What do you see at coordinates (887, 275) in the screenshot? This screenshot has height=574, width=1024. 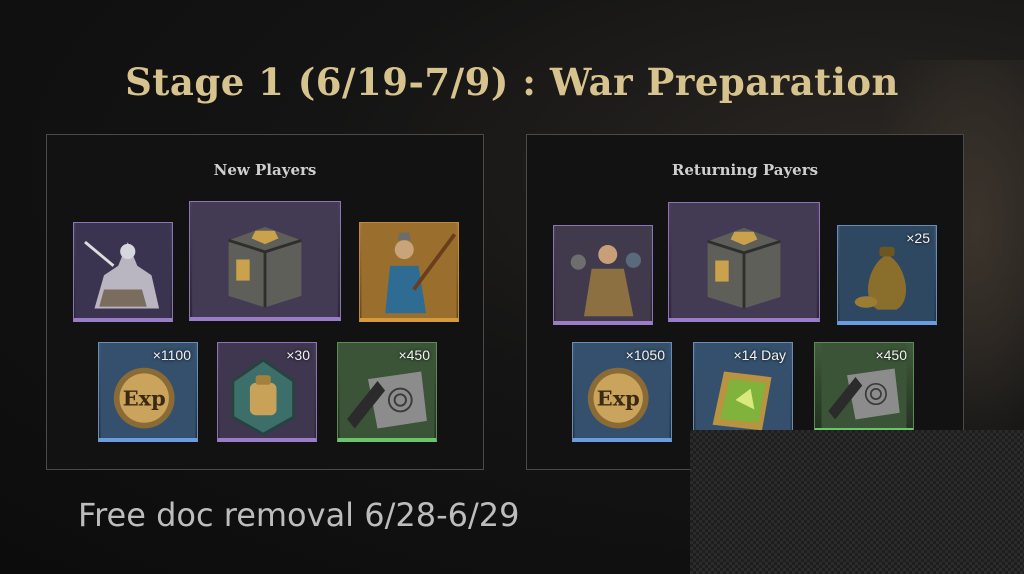 I see `reward-gold-pouch: ×25` at bounding box center [887, 275].